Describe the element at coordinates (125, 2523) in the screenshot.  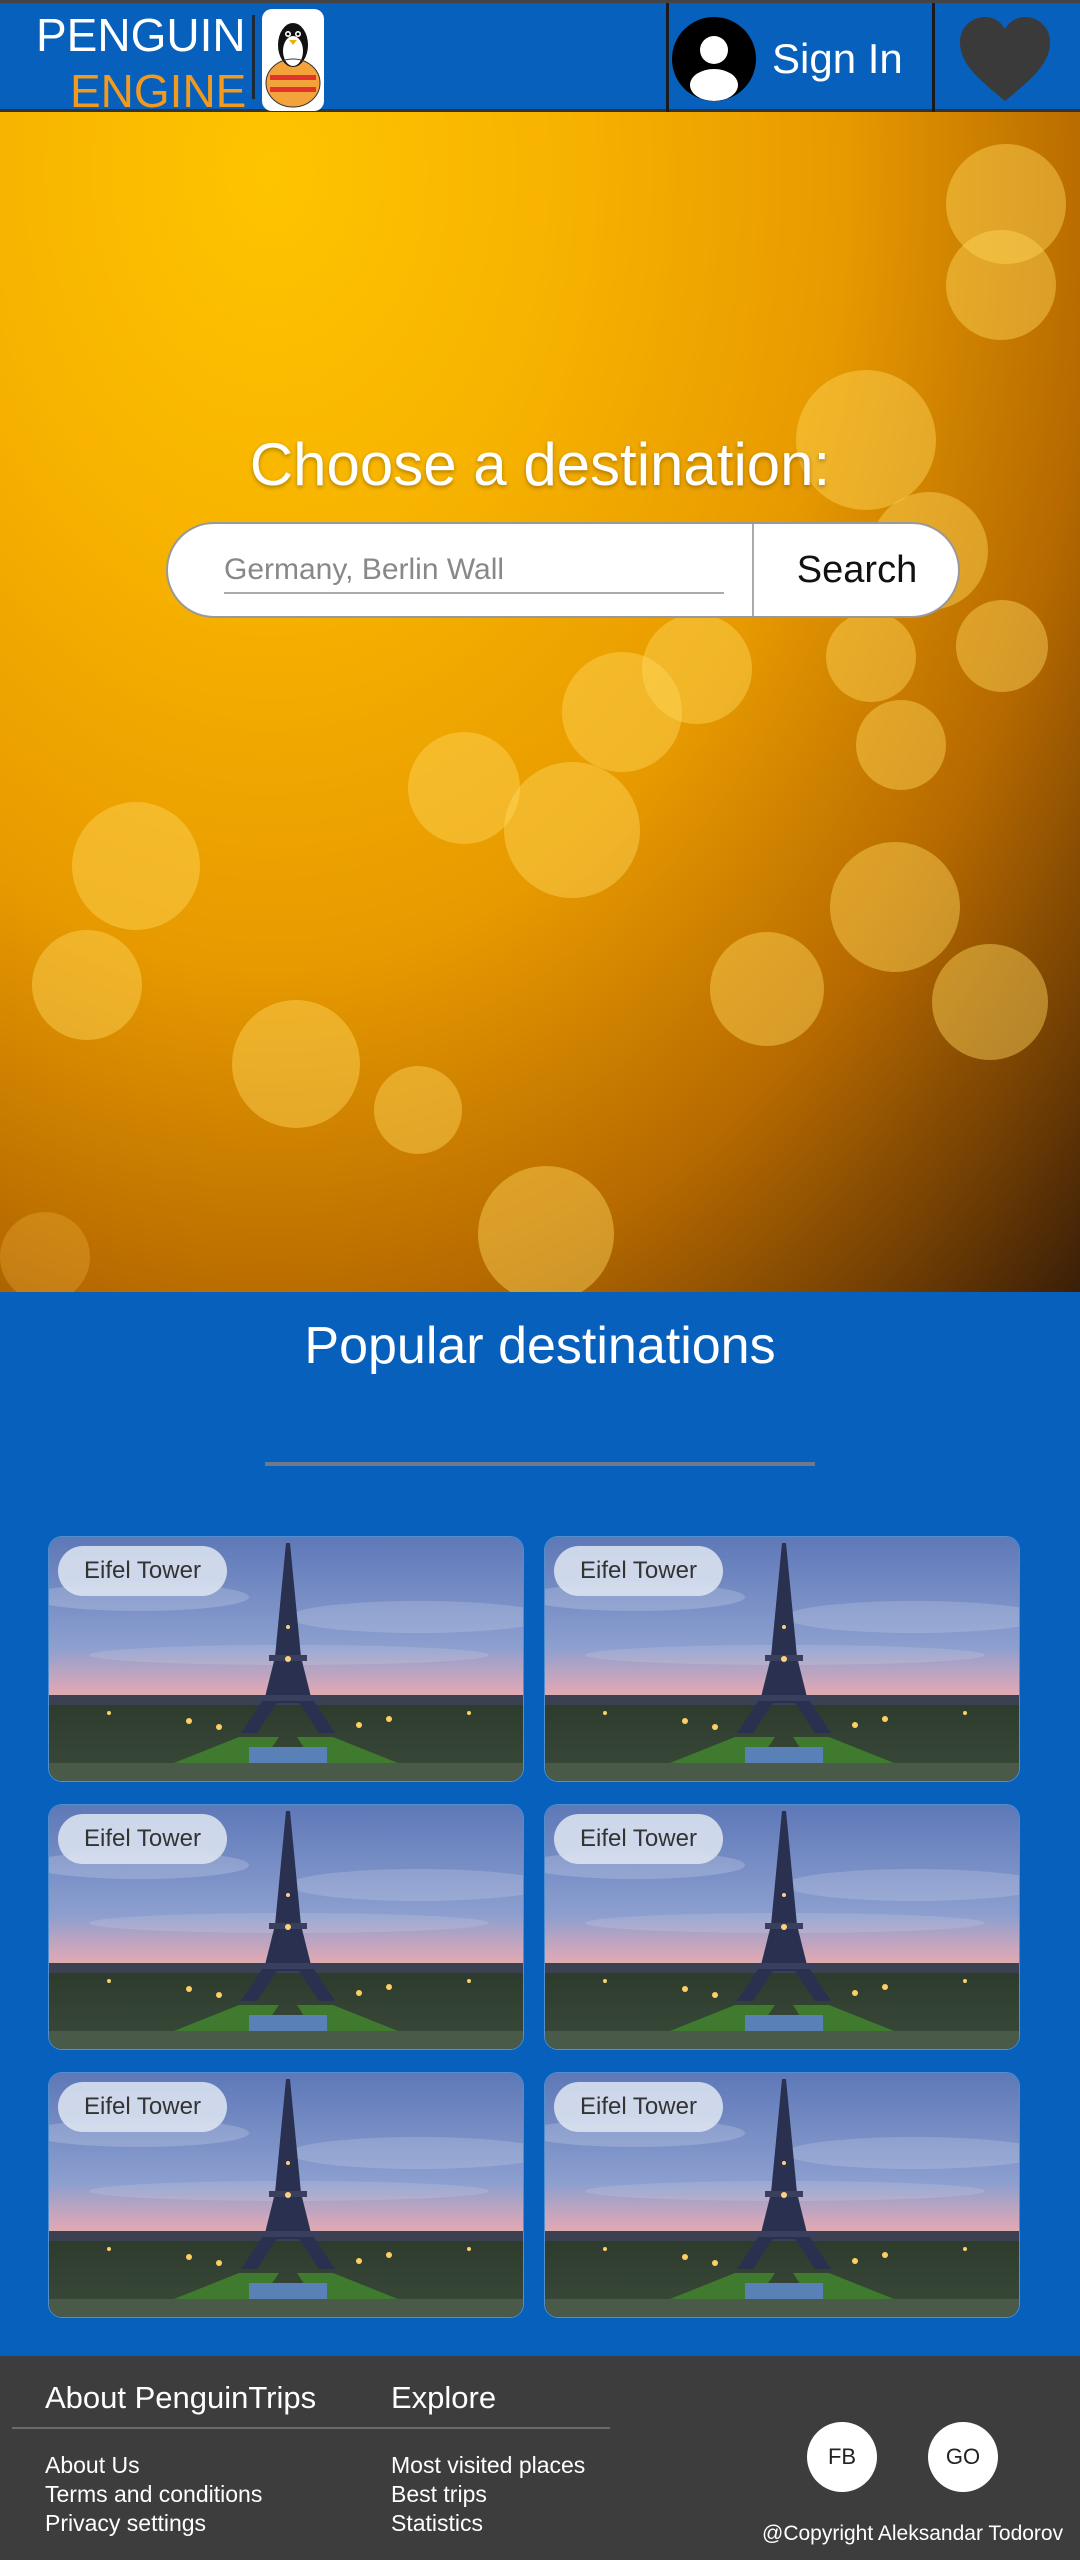
I see `footer-link-privacy: Privacy settings` at that location.